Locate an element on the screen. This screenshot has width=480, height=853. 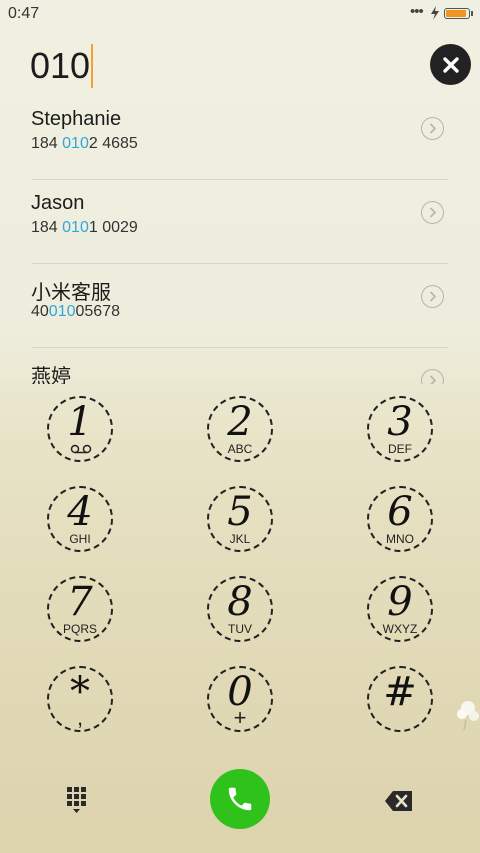
key-digit: 8 is located at coordinates (240, 602).